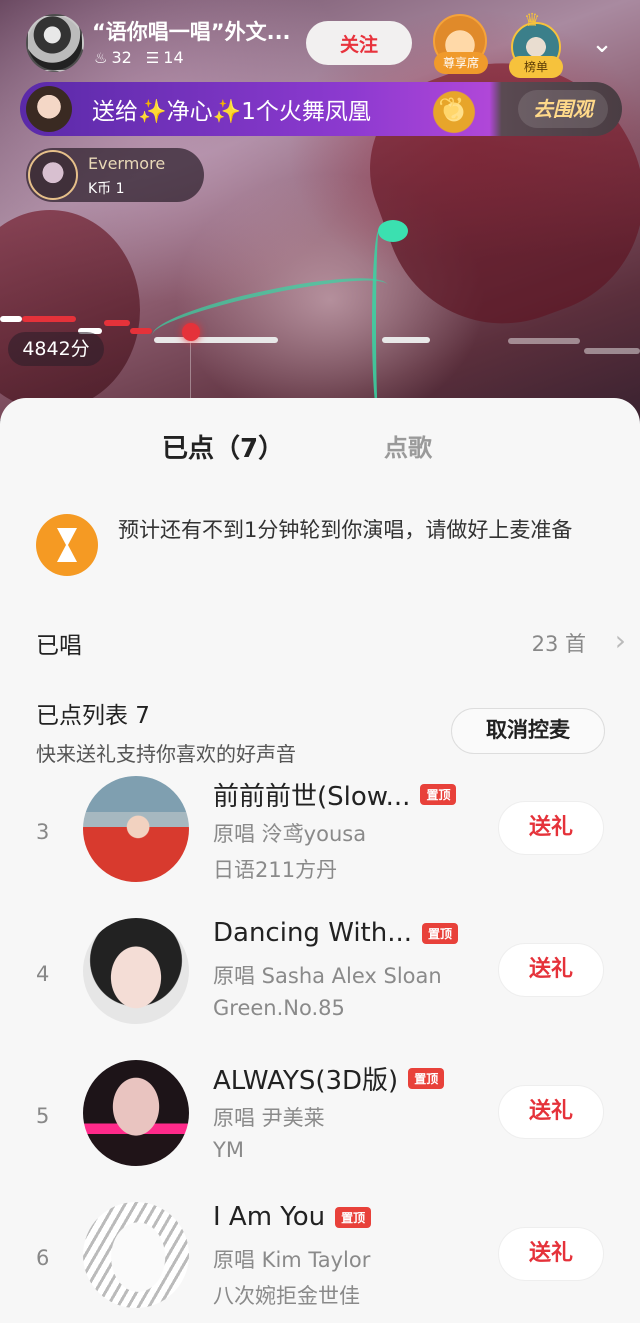  What do you see at coordinates (106, 189) in the screenshot?
I see `singer-kcoin: K币 1` at bounding box center [106, 189].